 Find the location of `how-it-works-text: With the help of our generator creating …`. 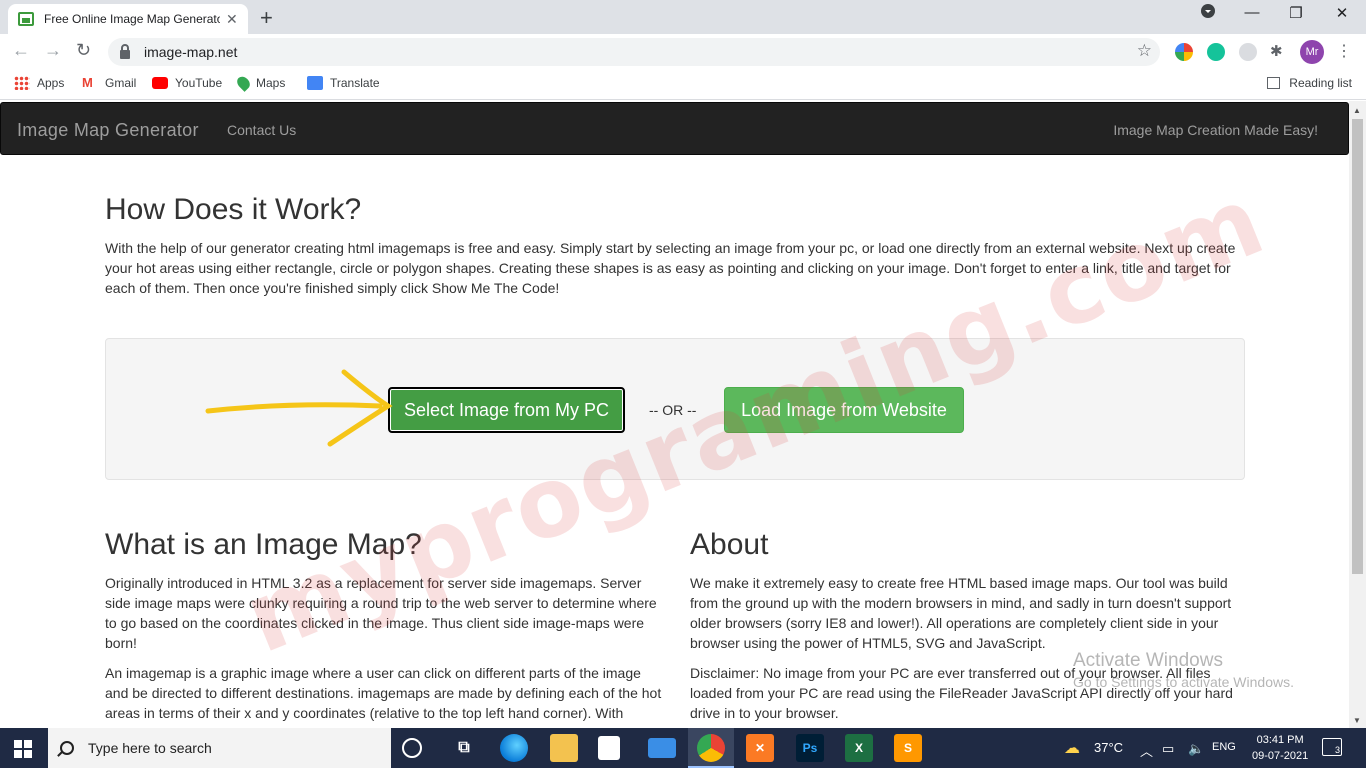

how-it-works-text: With the help of our generator creating … is located at coordinates (670, 268).